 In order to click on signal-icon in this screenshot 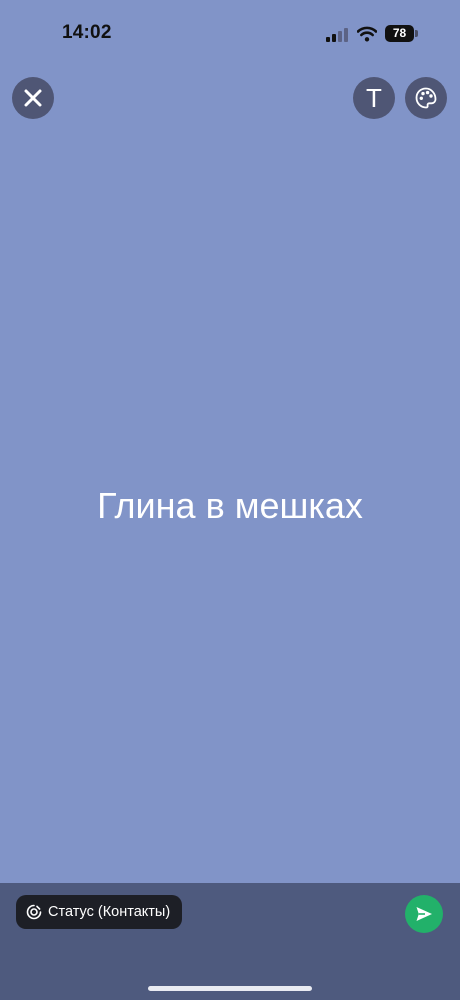, I will do `click(337, 35)`.